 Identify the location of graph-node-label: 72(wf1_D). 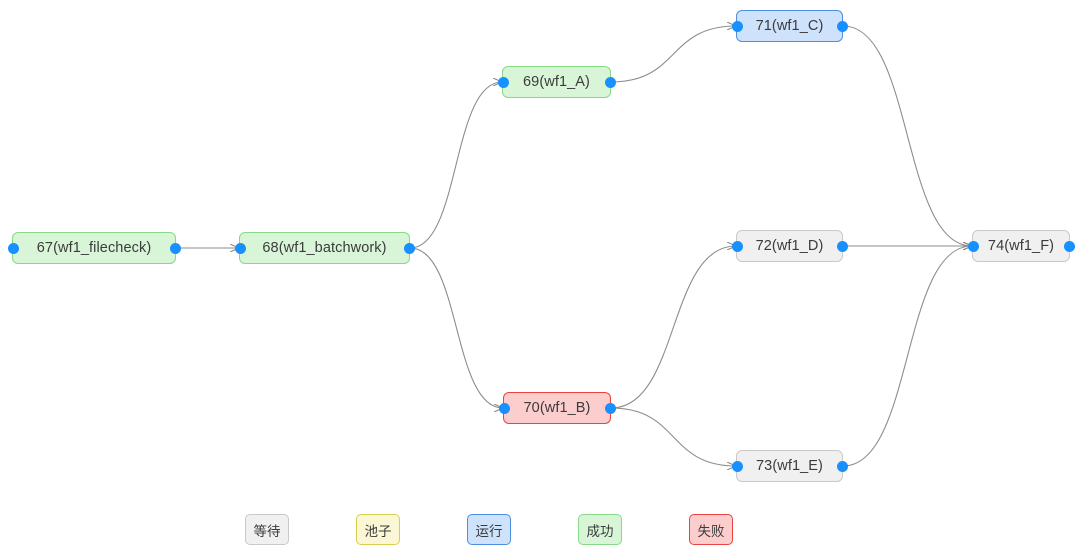
(789, 246).